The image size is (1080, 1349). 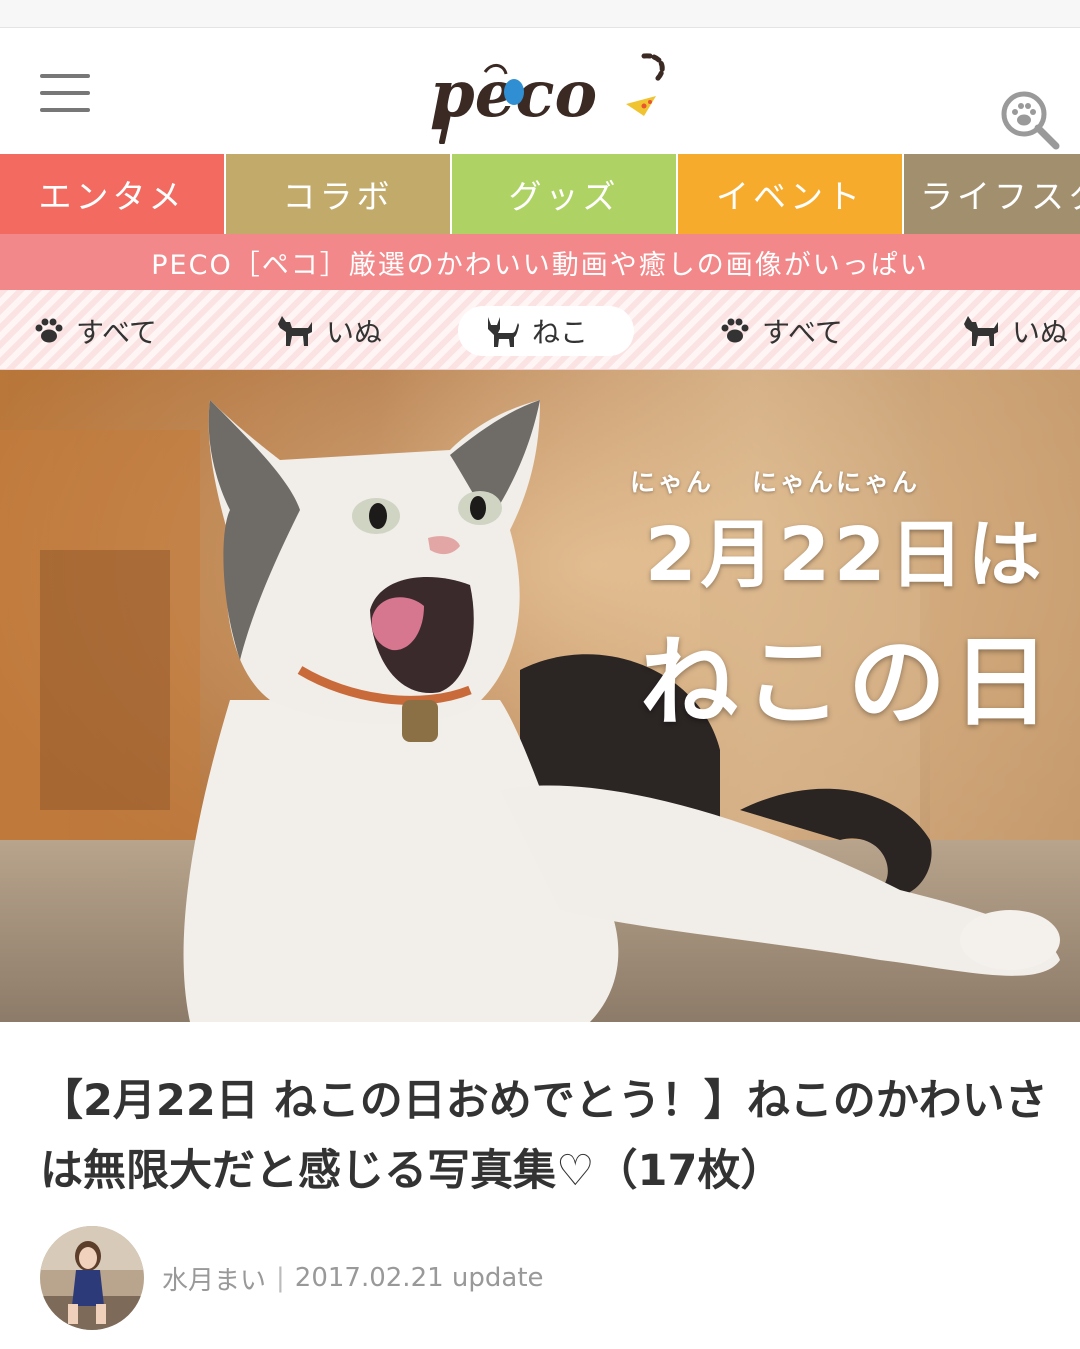 What do you see at coordinates (1030, 120) in the screenshot?
I see `paw-search-icon` at bounding box center [1030, 120].